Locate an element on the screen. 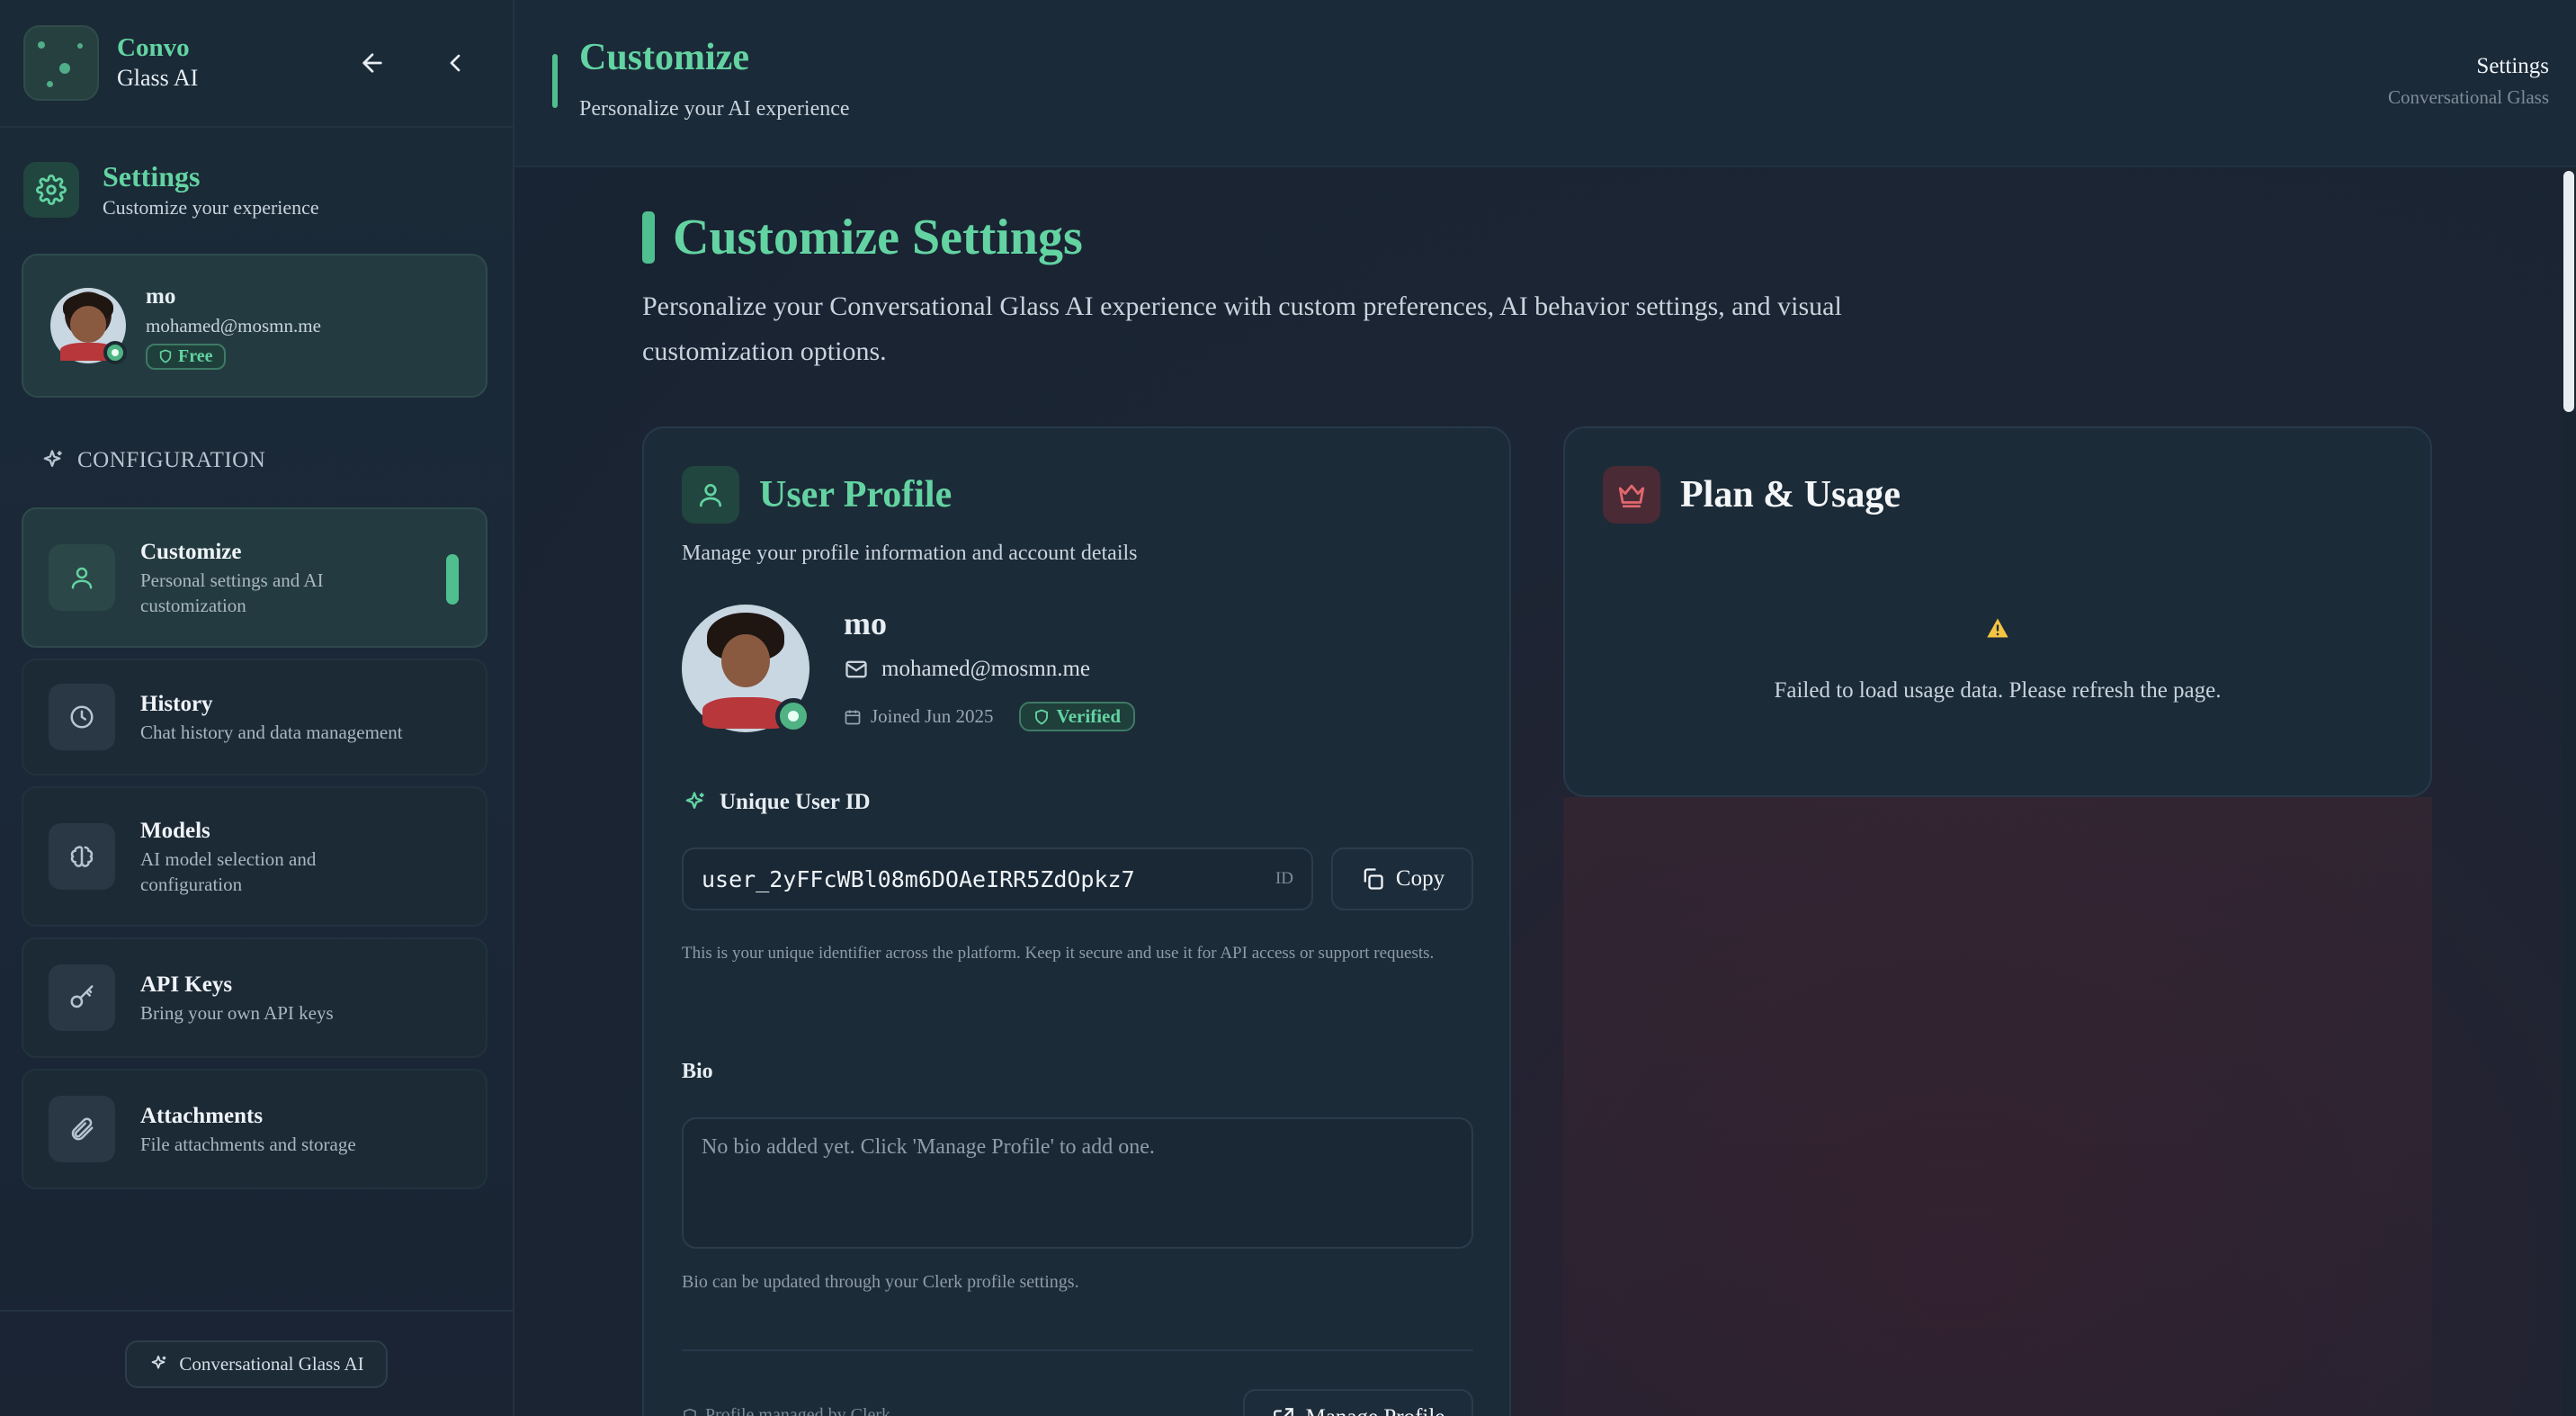 This screenshot has width=2576, height=1416. user-profile-header: User Profile is located at coordinates (817, 495).